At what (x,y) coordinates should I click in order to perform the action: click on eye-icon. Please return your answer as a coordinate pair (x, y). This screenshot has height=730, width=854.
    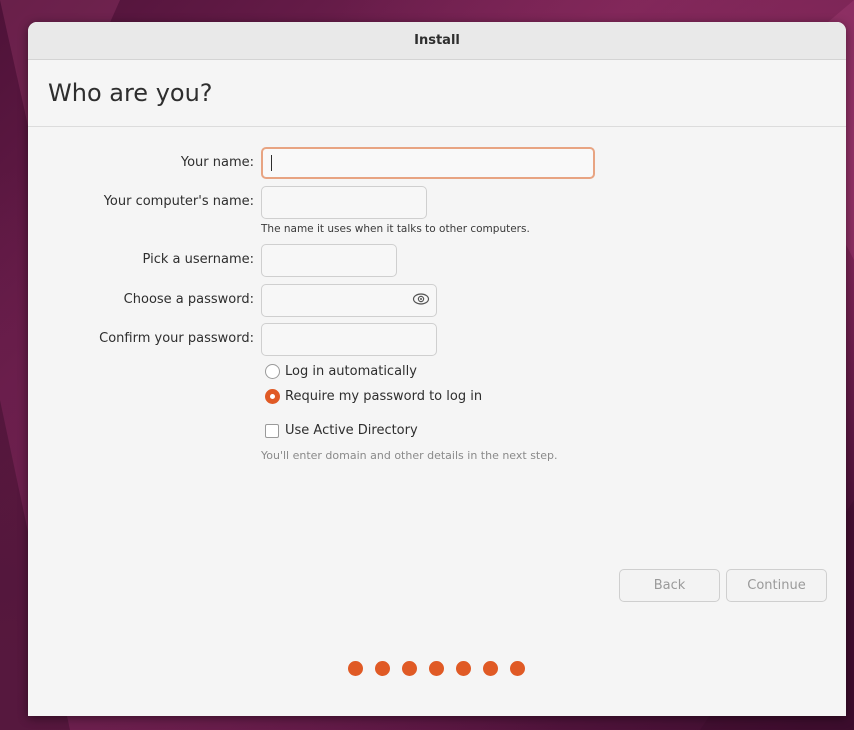
    Looking at the image, I should click on (421, 299).